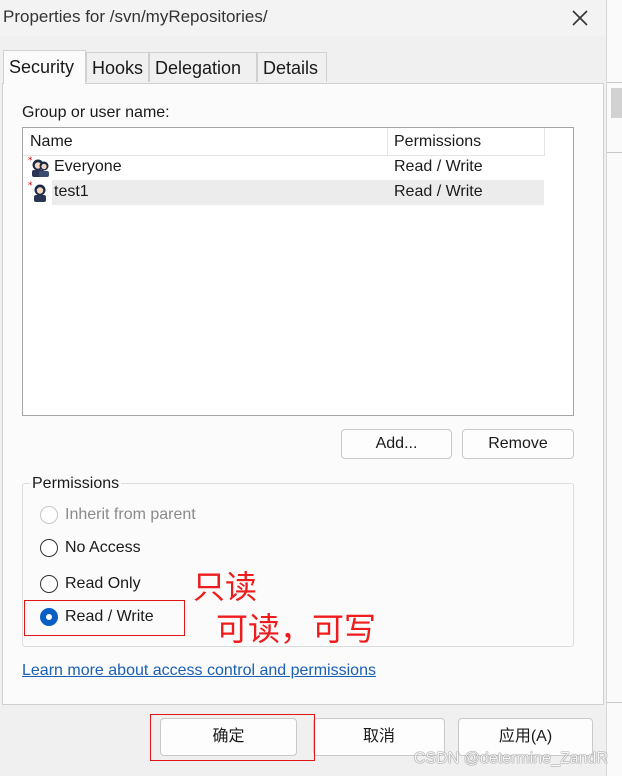 The height and width of the screenshot is (776, 622). Describe the element at coordinates (96, 112) in the screenshot. I see `group-user-label: Group or user name:` at that location.